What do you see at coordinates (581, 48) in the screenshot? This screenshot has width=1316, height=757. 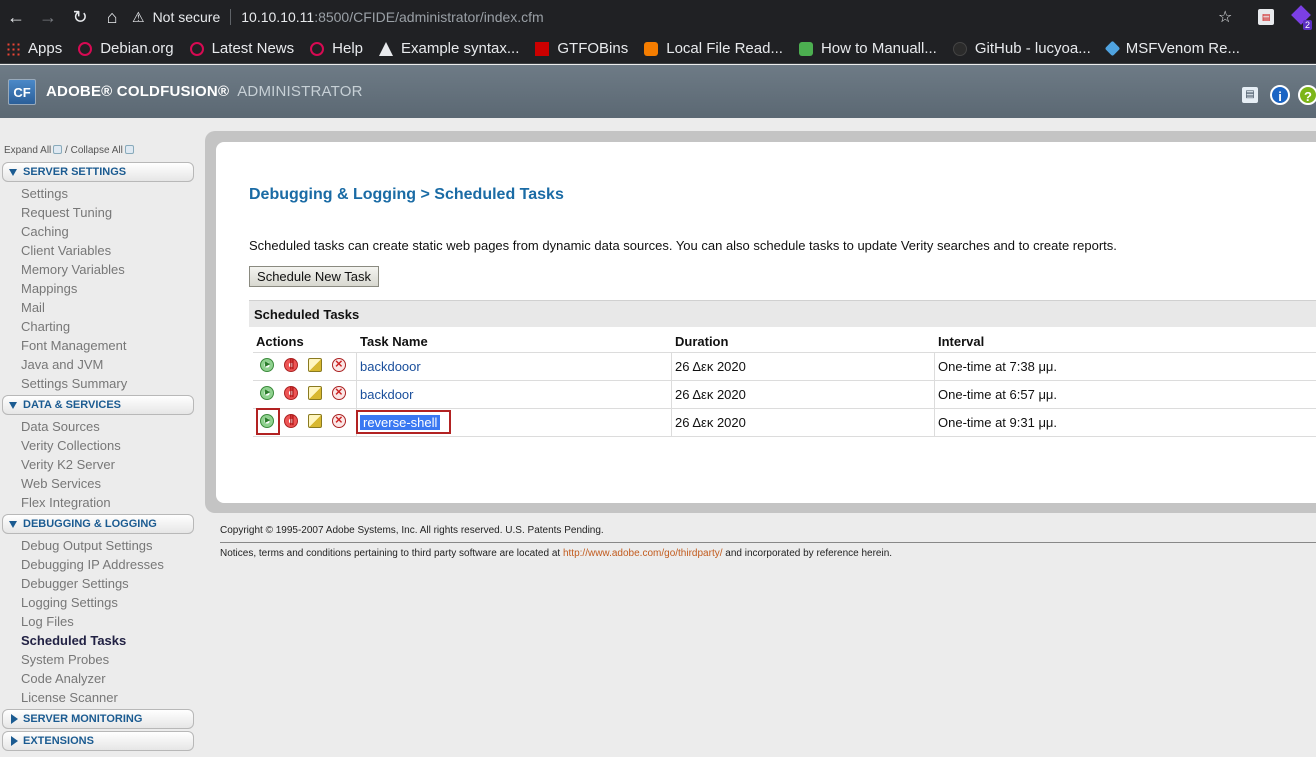 I see `bookmark-gtfobins: GTFOBins` at bounding box center [581, 48].